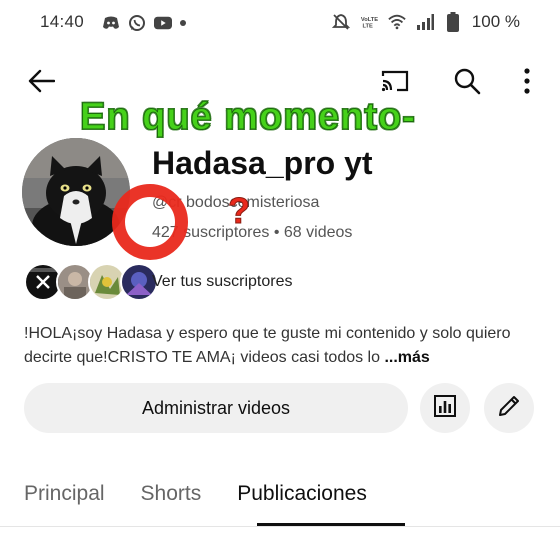  I want to click on svg-text: LTE, so click(367, 27).